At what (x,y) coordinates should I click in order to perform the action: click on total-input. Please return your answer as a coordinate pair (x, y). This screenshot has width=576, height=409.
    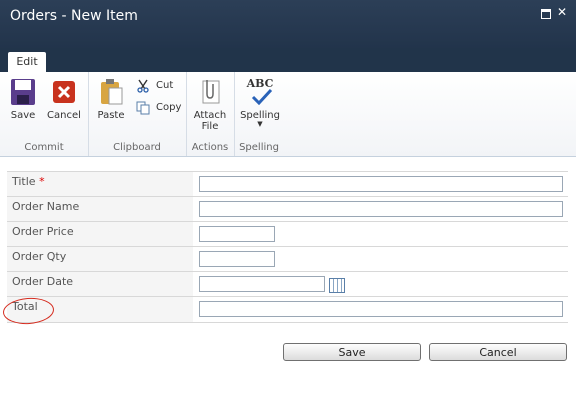
    Looking at the image, I should click on (381, 309).